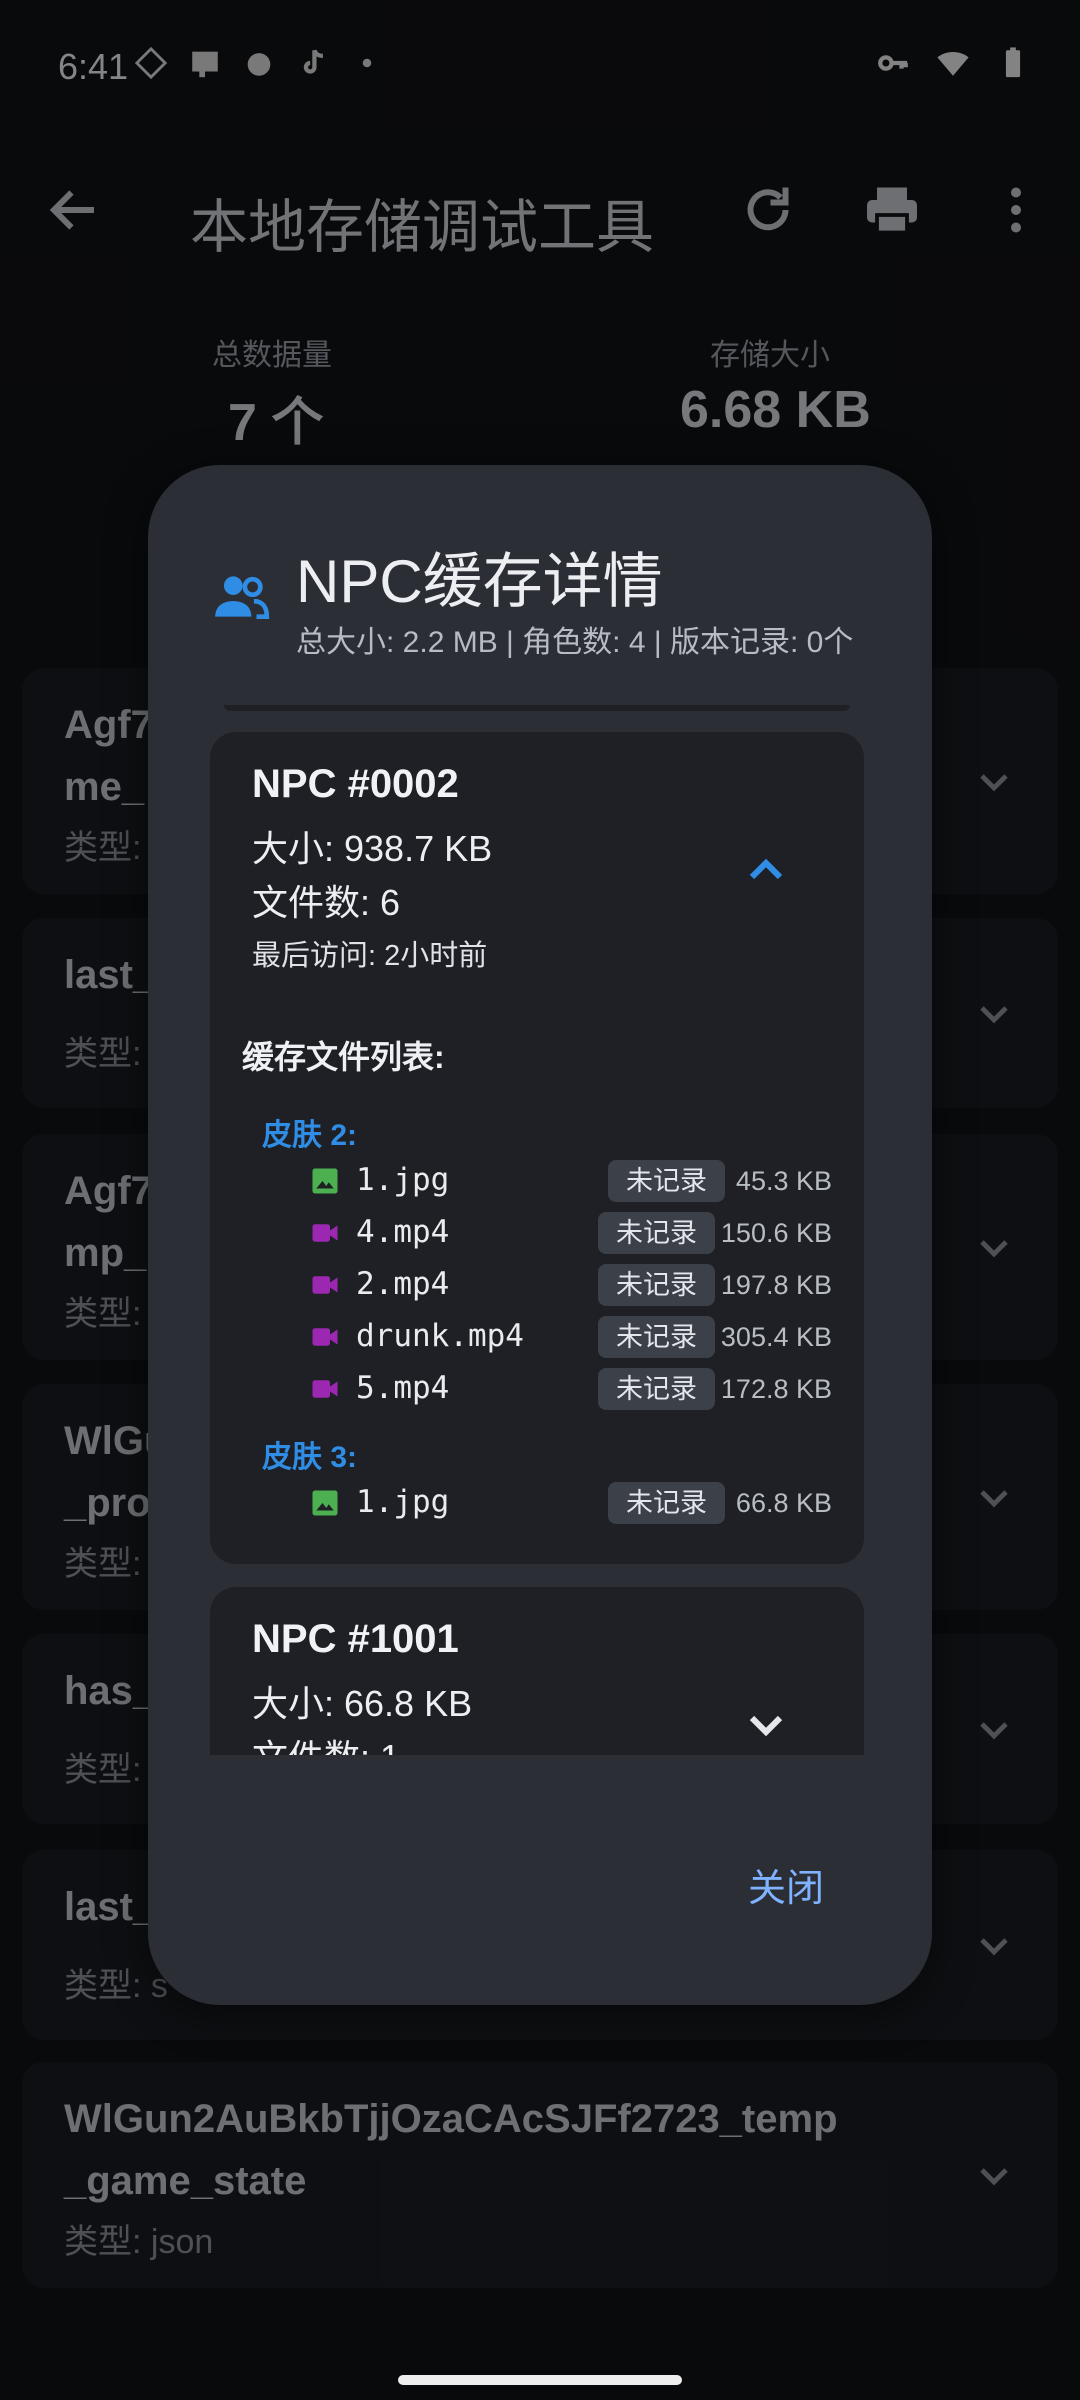  What do you see at coordinates (776, 1337) in the screenshot?
I see `file-size: 305.4 KB` at bounding box center [776, 1337].